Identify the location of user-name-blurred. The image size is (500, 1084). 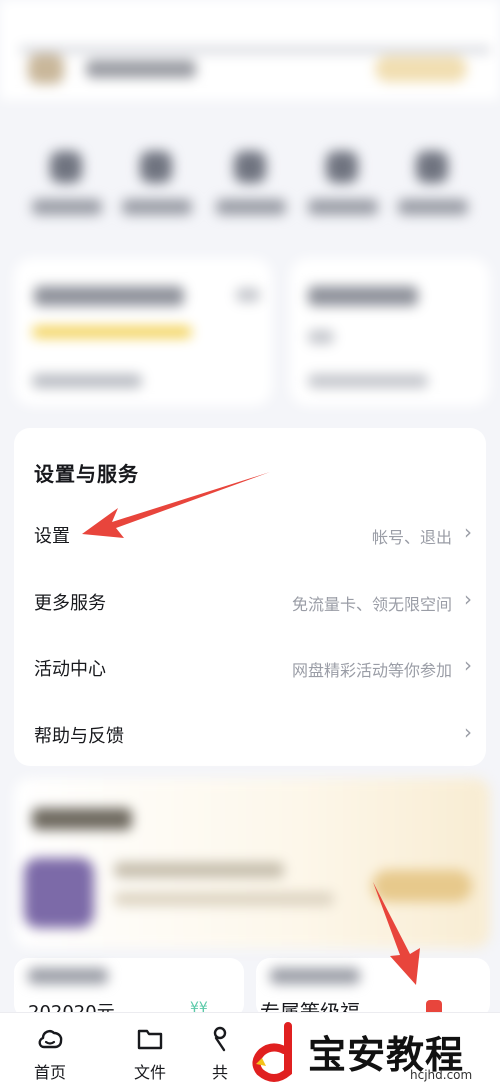
(141, 69).